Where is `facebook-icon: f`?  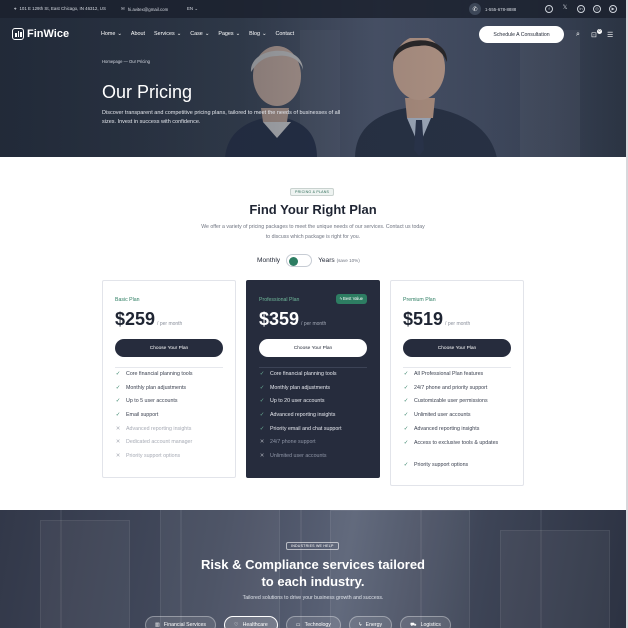
facebook-icon: f is located at coordinates (549, 9).